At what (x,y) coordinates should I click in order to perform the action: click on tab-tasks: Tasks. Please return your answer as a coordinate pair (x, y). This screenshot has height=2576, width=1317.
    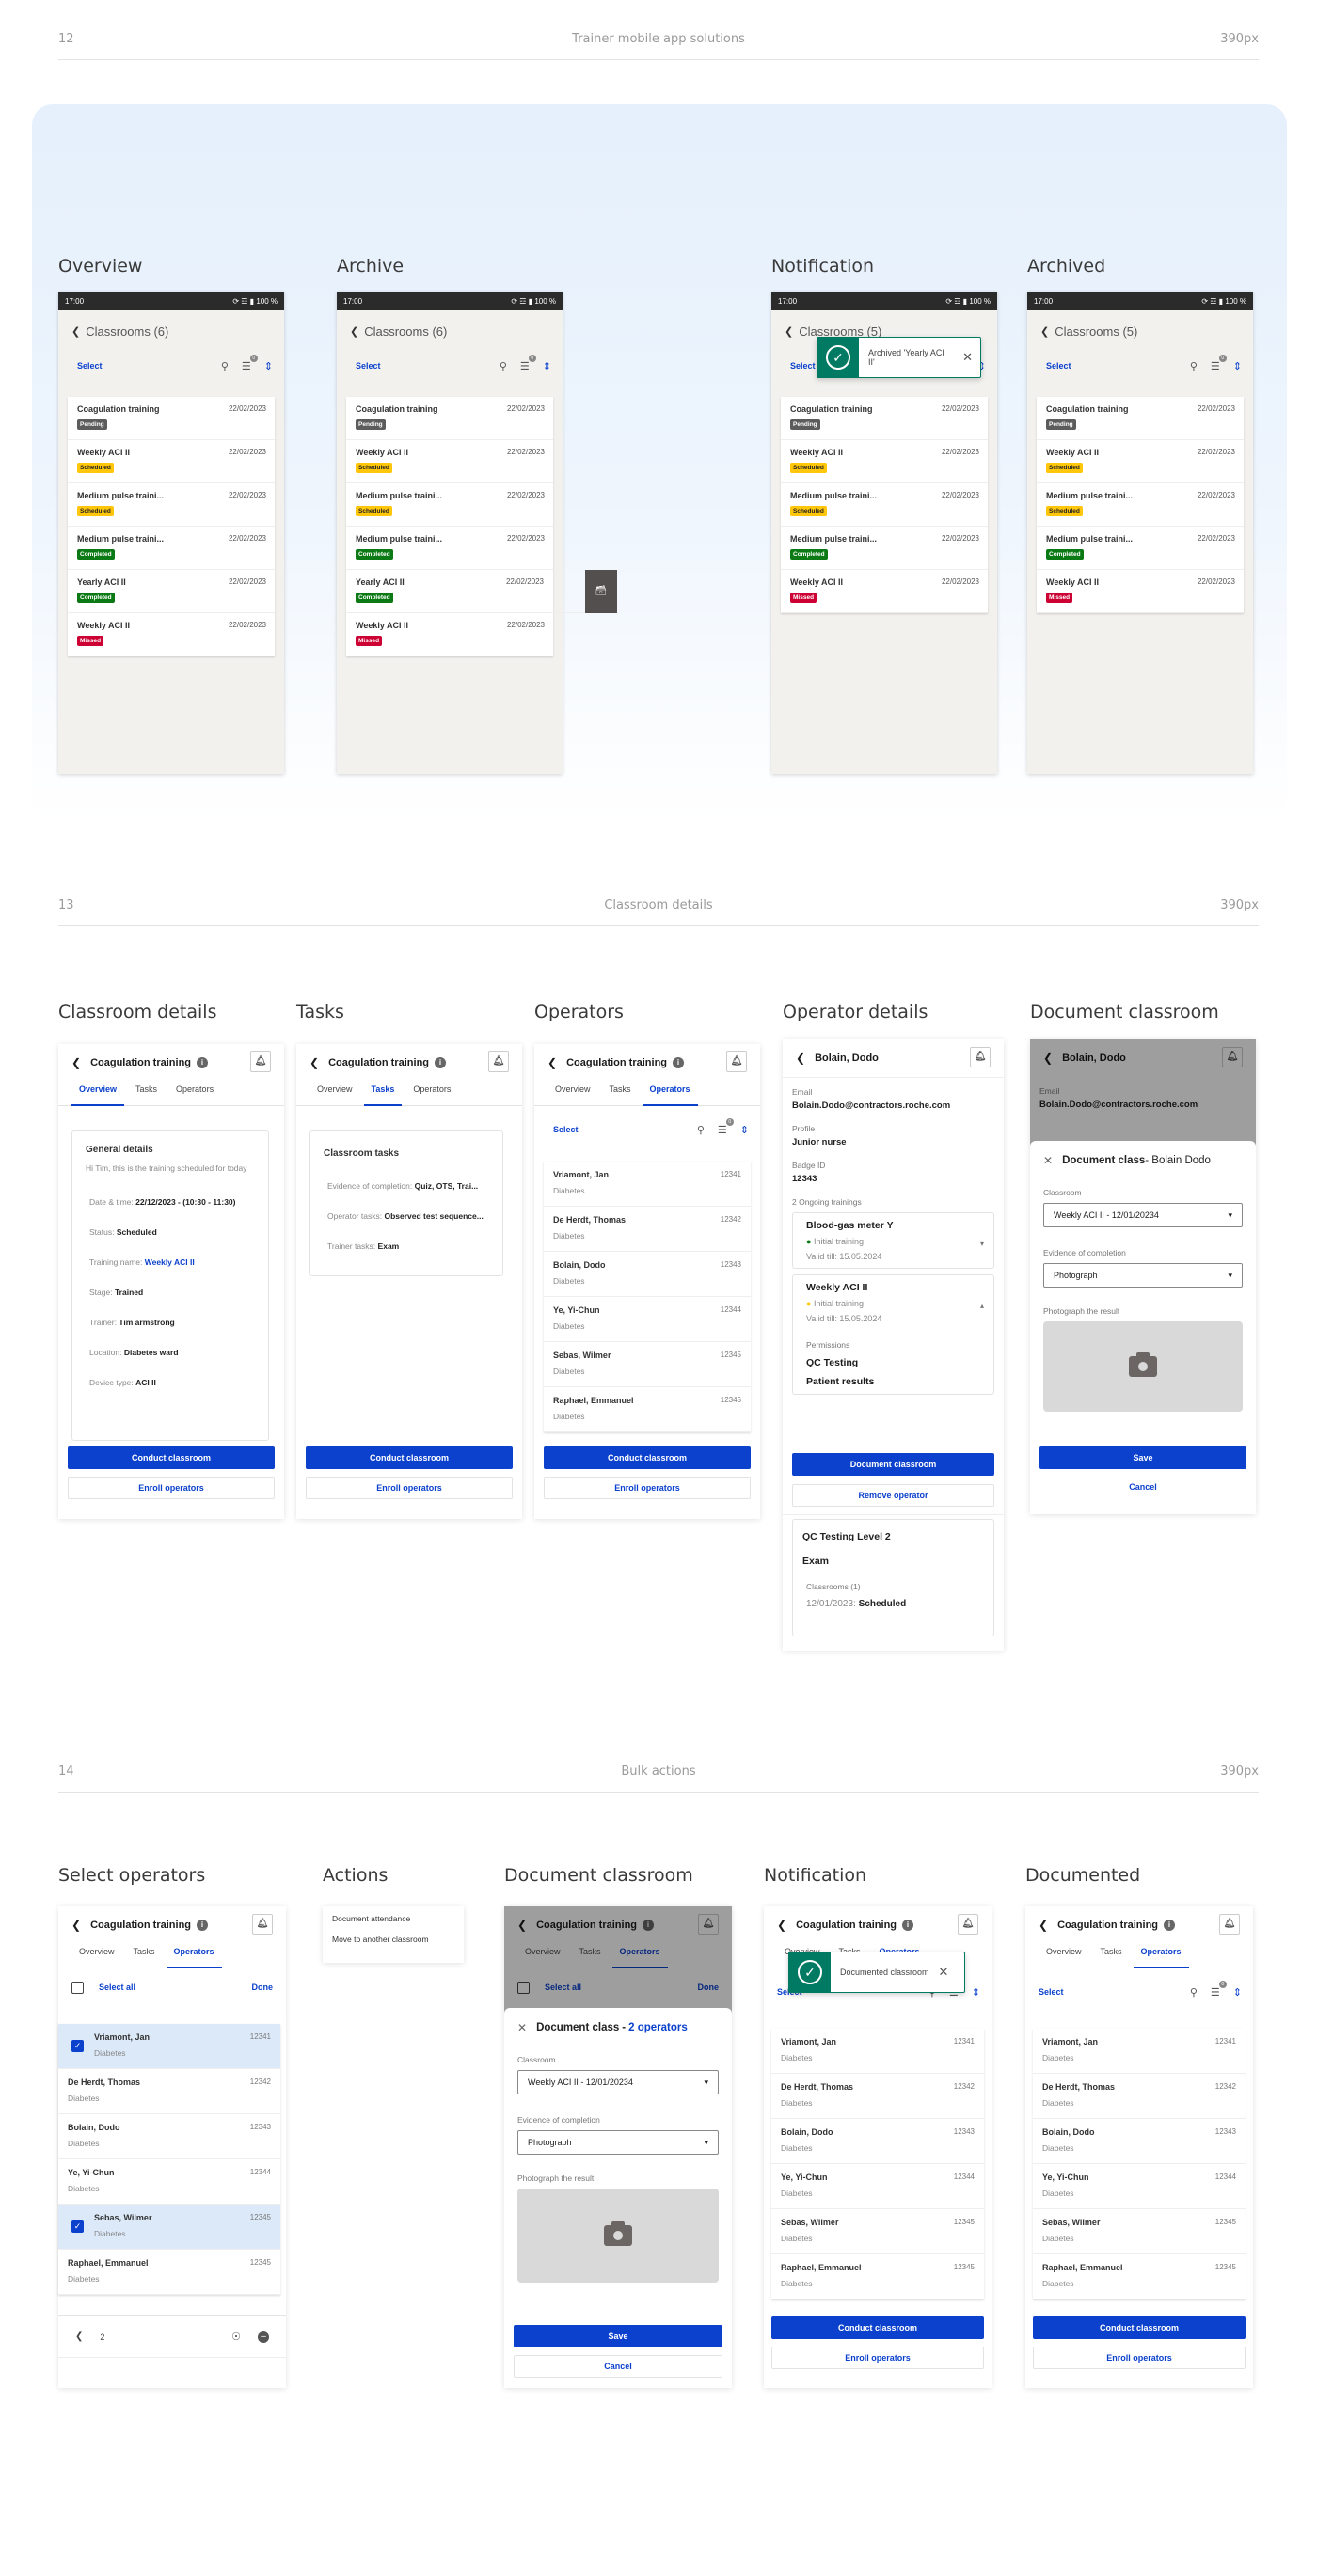
    Looking at the image, I should click on (1111, 1956).